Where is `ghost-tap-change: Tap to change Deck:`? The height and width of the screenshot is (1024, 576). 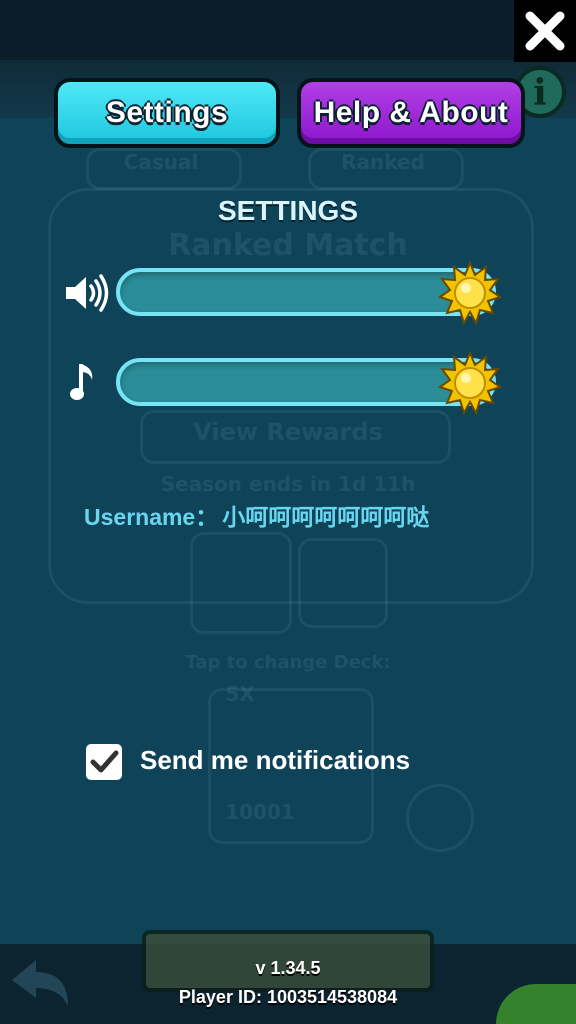 ghost-tap-change: Tap to change Deck: is located at coordinates (288, 662).